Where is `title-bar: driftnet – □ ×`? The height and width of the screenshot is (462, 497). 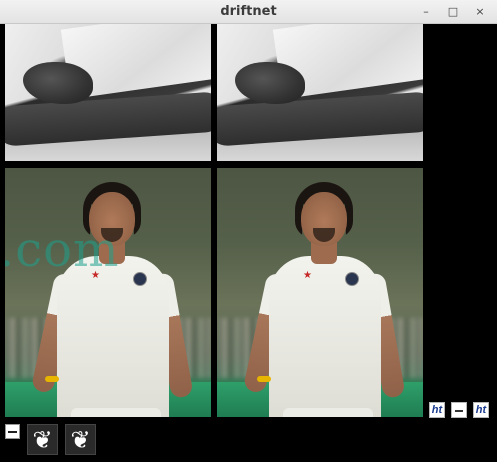
title-bar: driftnet – □ × is located at coordinates (248, 12).